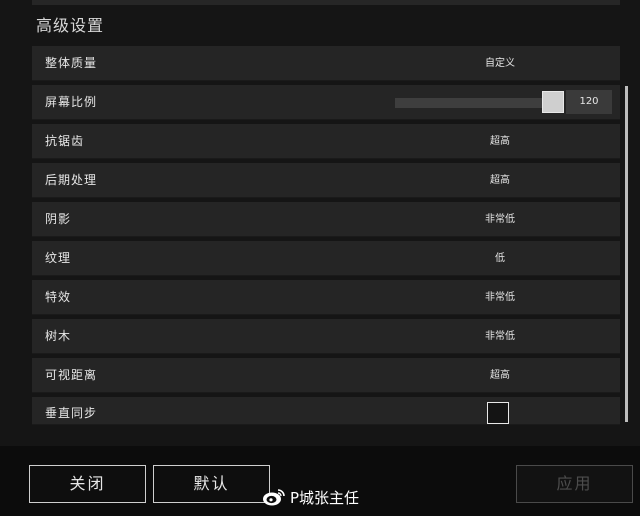 The width and height of the screenshot is (640, 516). What do you see at coordinates (326, 102) in the screenshot?
I see `setting-row-screen-scale: 屏幕比例 120` at bounding box center [326, 102].